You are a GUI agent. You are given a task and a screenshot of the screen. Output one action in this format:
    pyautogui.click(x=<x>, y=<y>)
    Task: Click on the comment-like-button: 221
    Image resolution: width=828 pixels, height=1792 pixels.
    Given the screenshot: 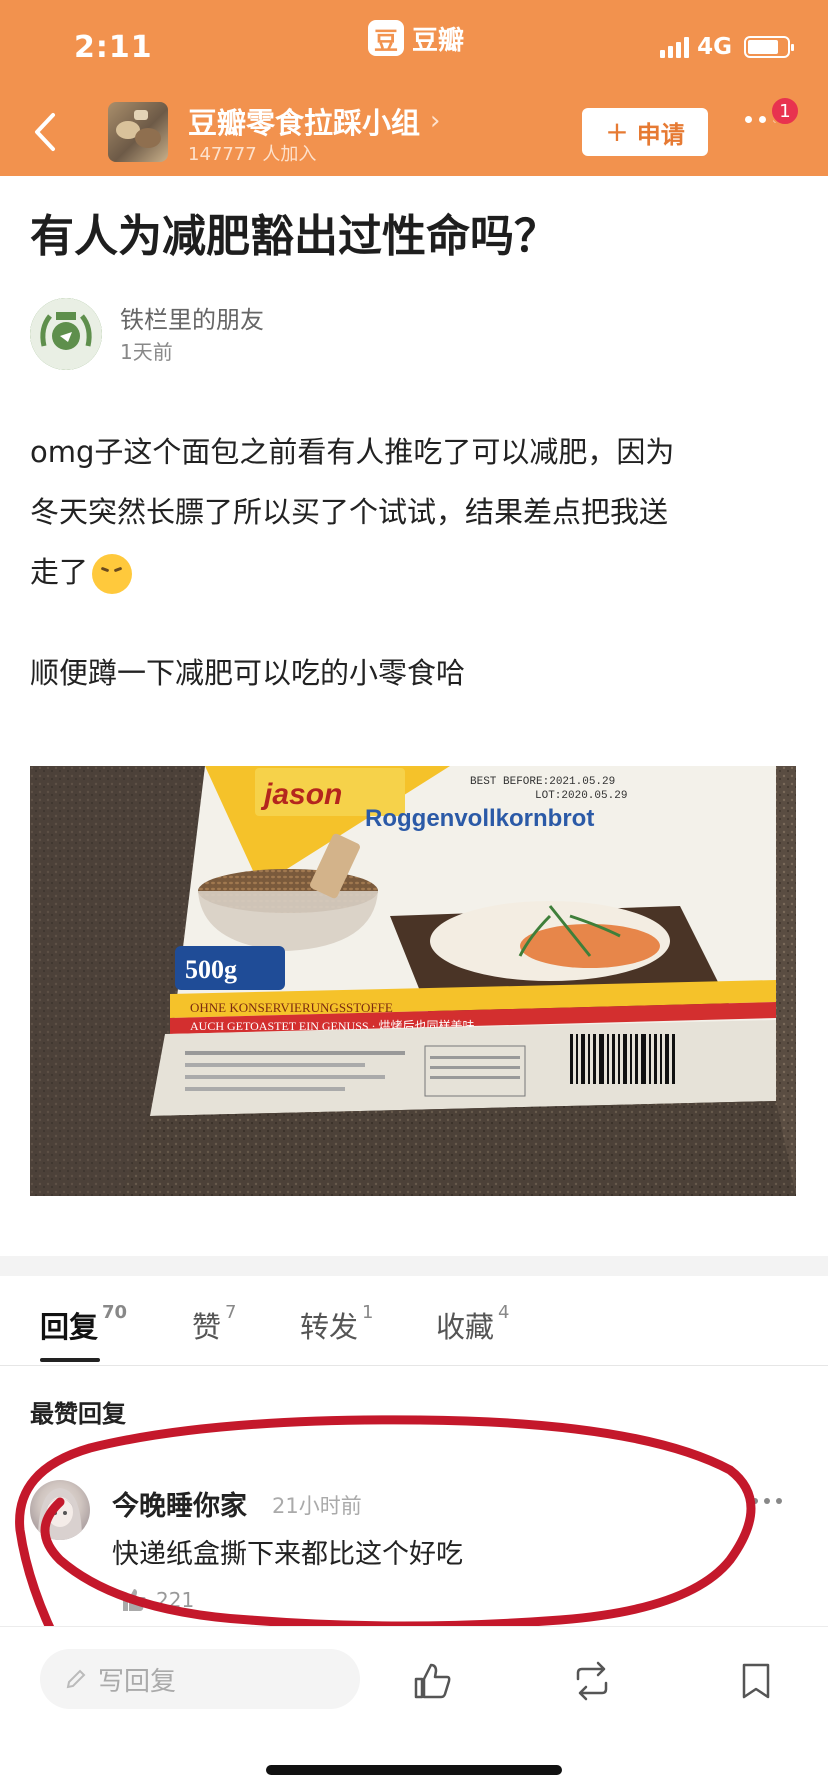 What is the action you would take?
    pyautogui.click(x=157, y=1600)
    